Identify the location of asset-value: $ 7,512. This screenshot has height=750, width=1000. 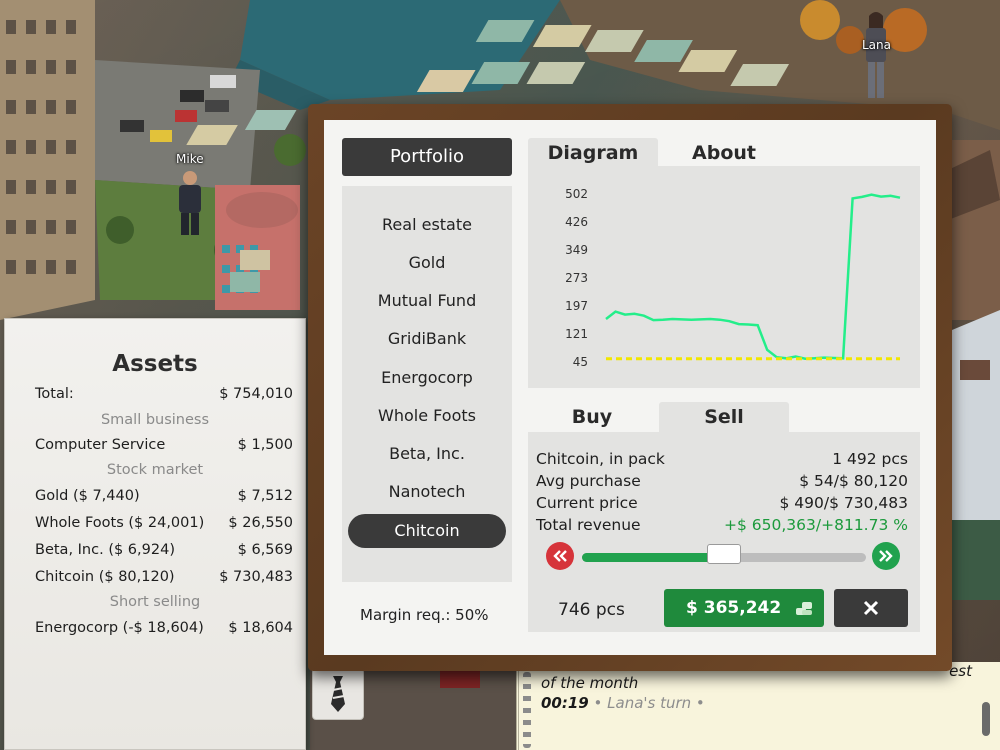
(265, 496).